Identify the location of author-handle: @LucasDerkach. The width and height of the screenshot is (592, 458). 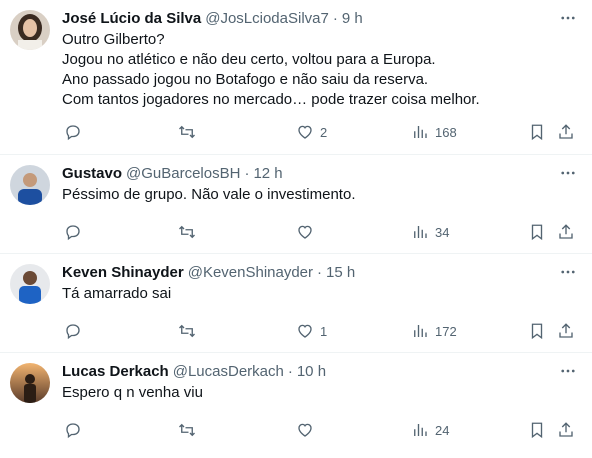
(228, 371).